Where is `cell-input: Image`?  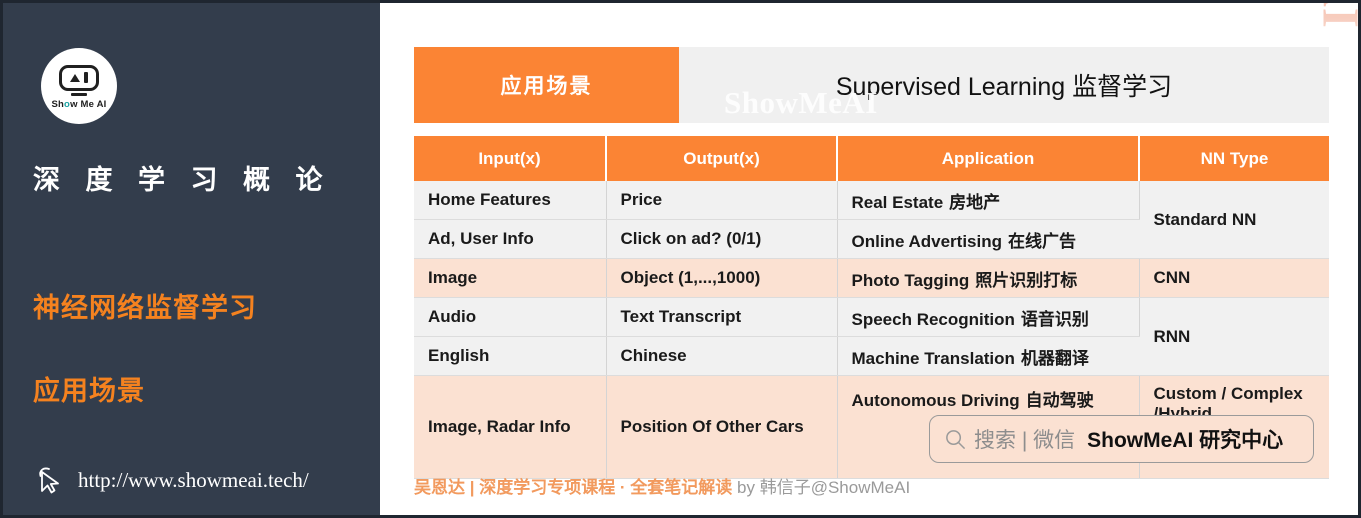 cell-input: Image is located at coordinates (510, 278).